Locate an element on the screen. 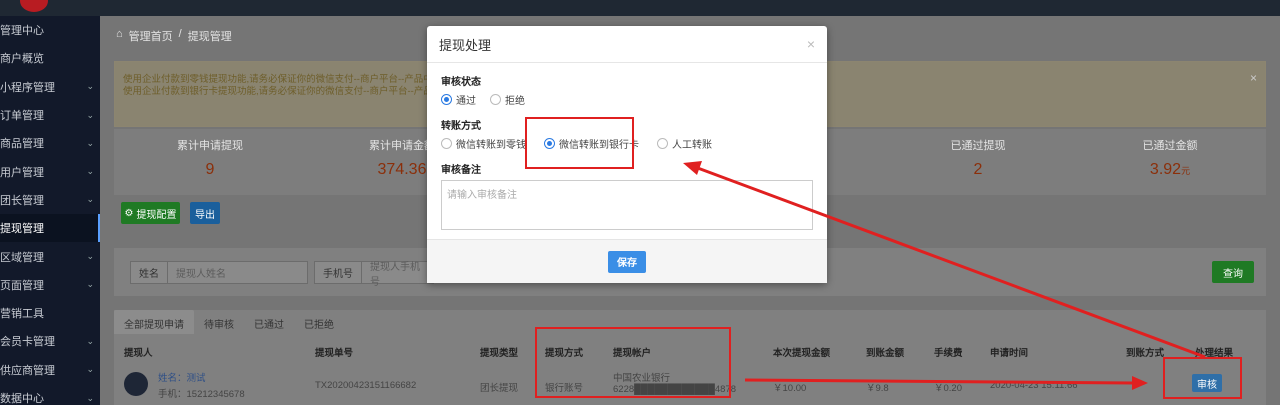 The image size is (1280, 405). arrow-line is located at coordinates (939, 381).